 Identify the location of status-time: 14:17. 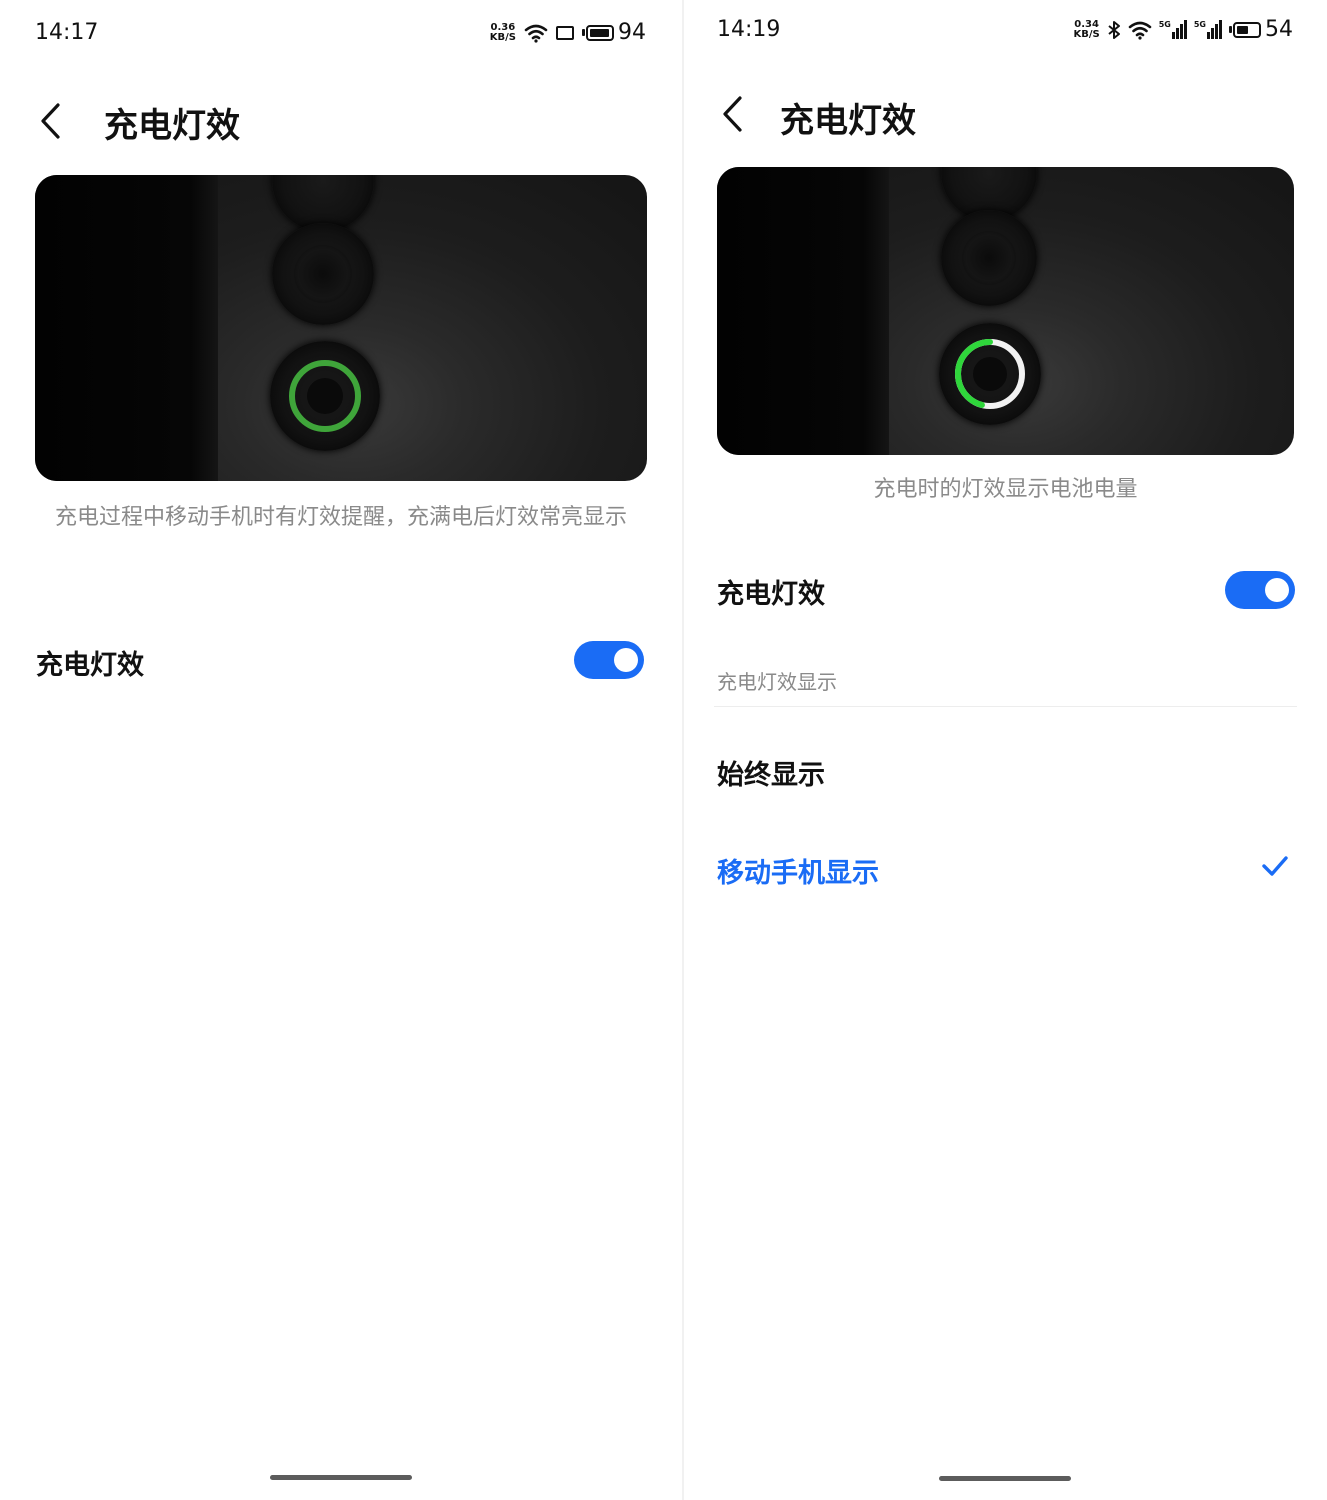
(67, 32).